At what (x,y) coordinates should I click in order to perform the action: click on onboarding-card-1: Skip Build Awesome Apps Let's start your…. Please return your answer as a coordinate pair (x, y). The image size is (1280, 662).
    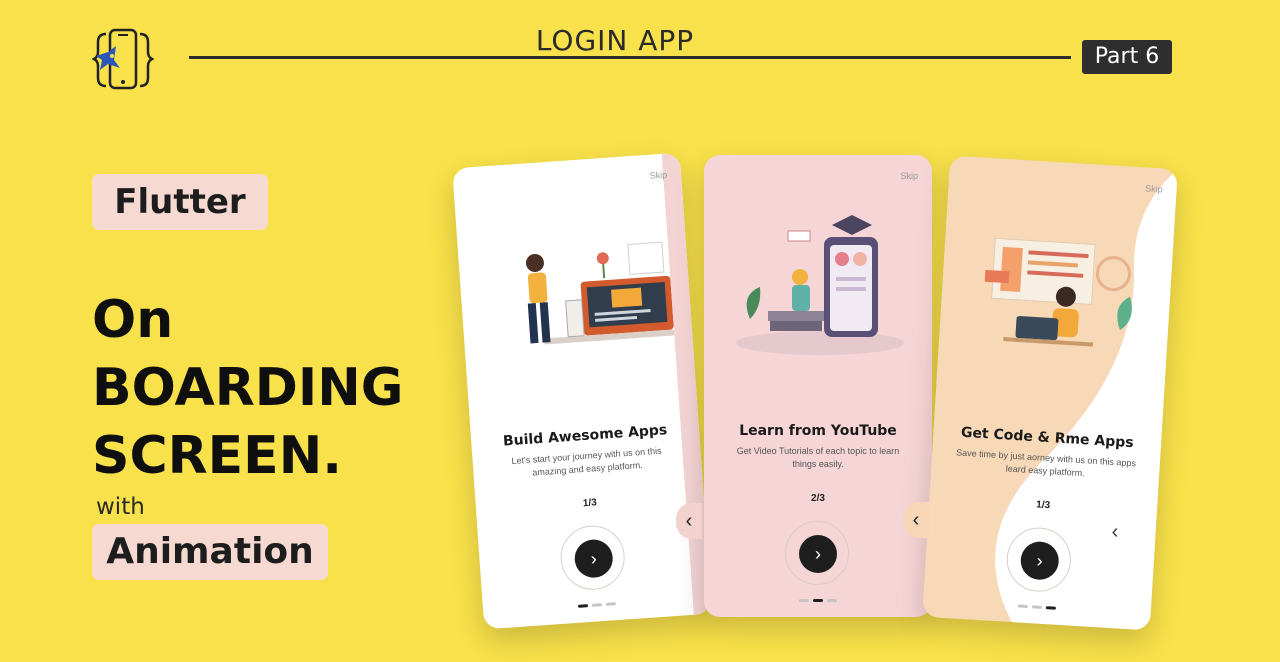
    Looking at the image, I should click on (582, 391).